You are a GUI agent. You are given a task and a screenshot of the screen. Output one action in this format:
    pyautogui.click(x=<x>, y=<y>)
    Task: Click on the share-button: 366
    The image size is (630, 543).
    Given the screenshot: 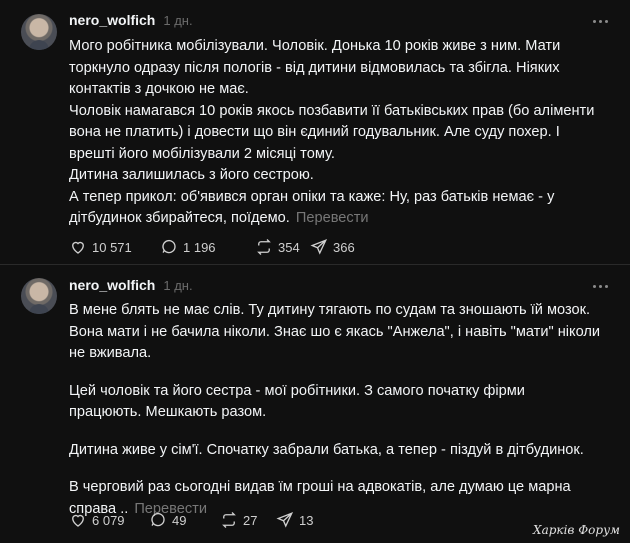 What is the action you would take?
    pyautogui.click(x=332, y=247)
    